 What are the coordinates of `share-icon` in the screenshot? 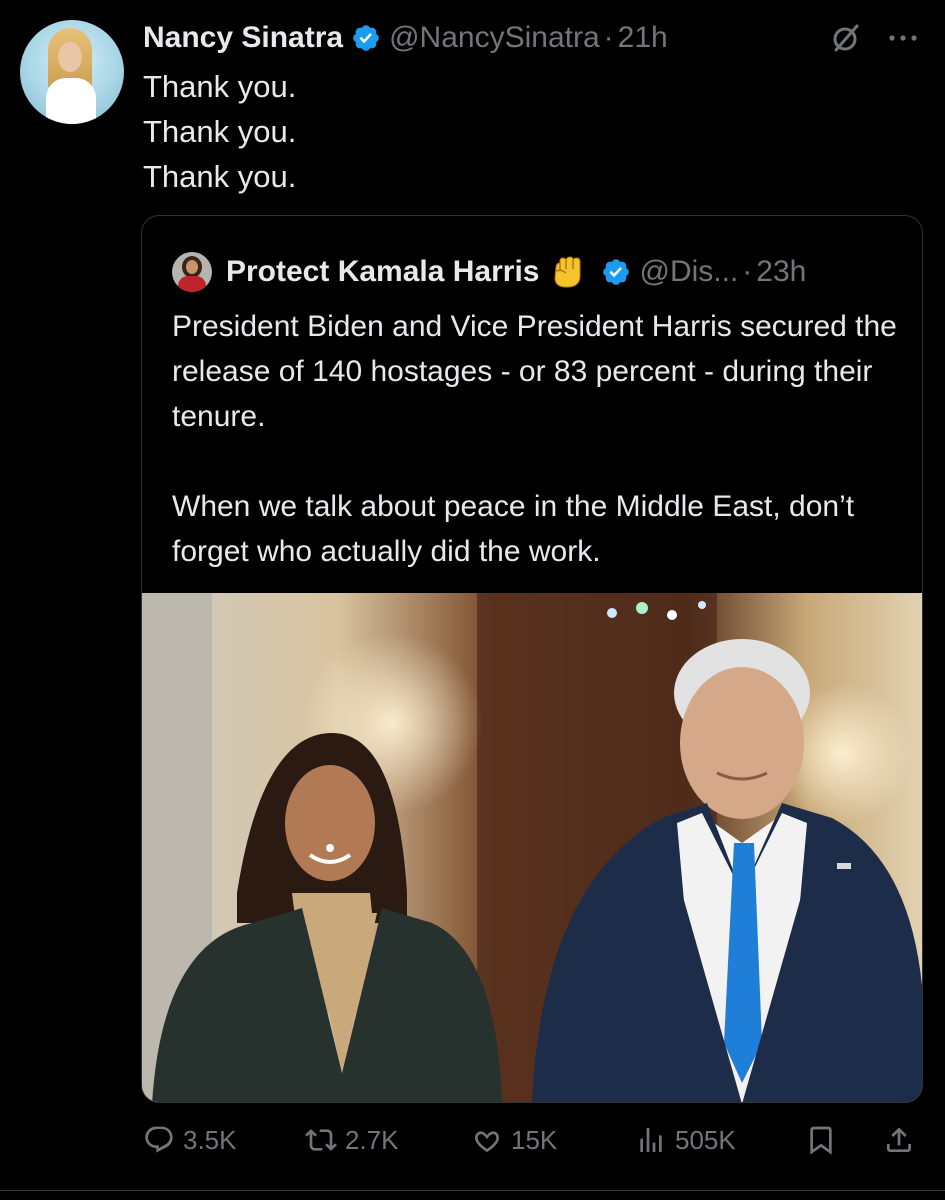 It's located at (899, 1139).